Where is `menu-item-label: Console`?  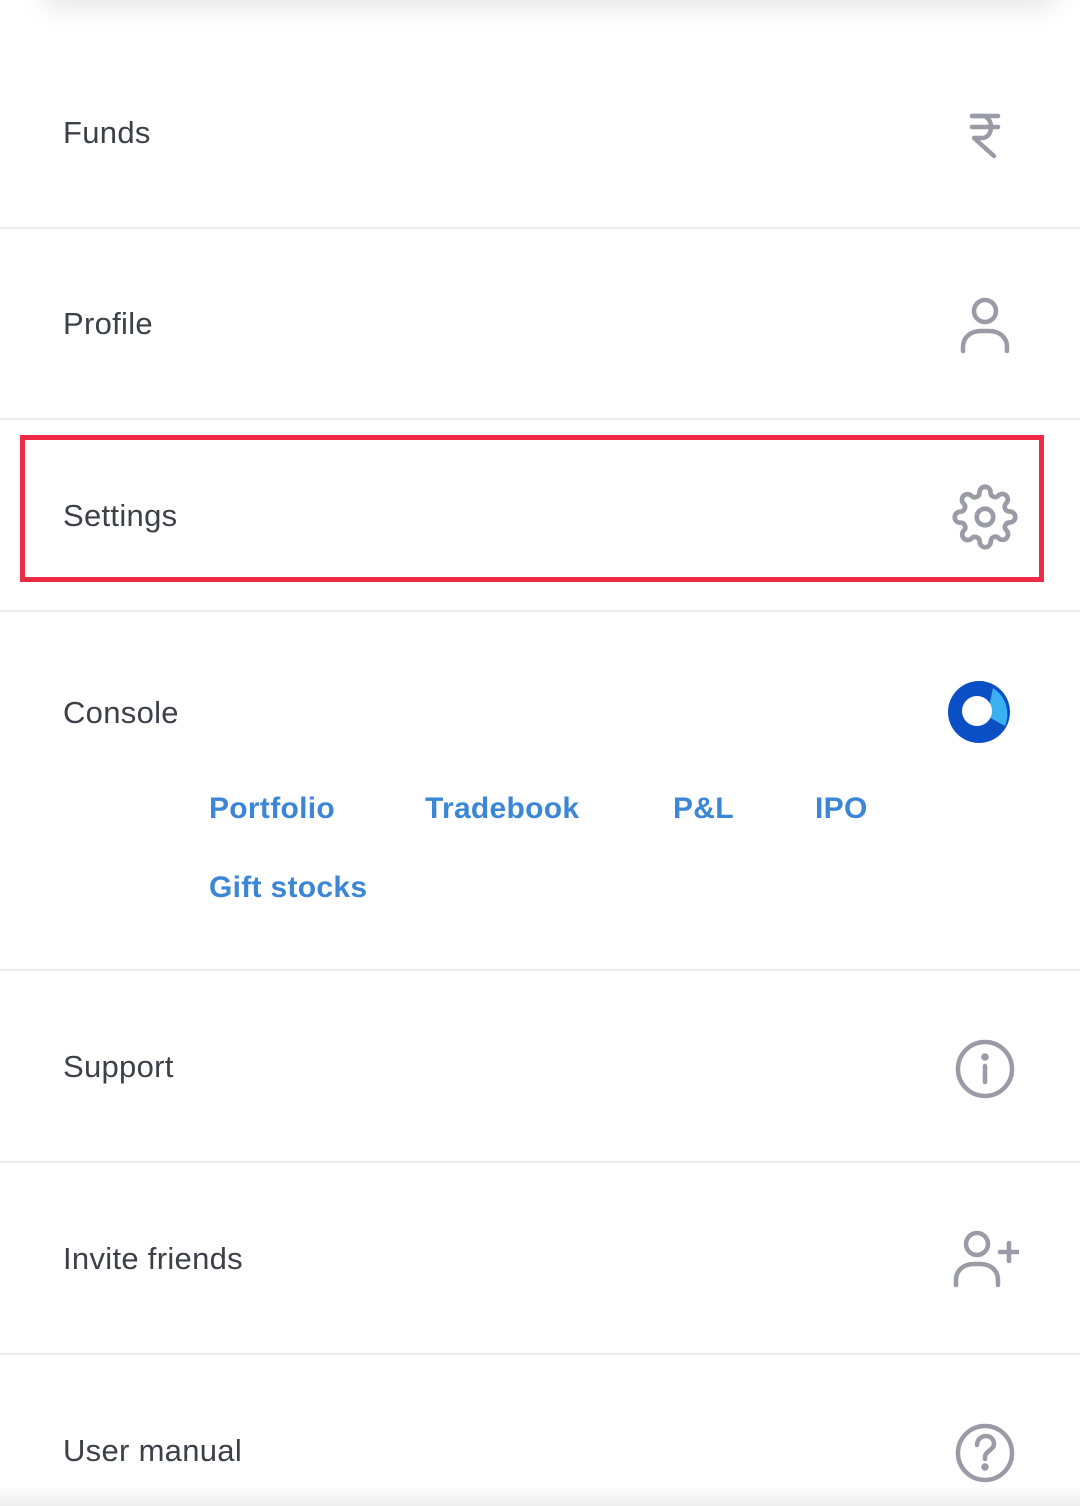
menu-item-label: Console is located at coordinates (121, 712).